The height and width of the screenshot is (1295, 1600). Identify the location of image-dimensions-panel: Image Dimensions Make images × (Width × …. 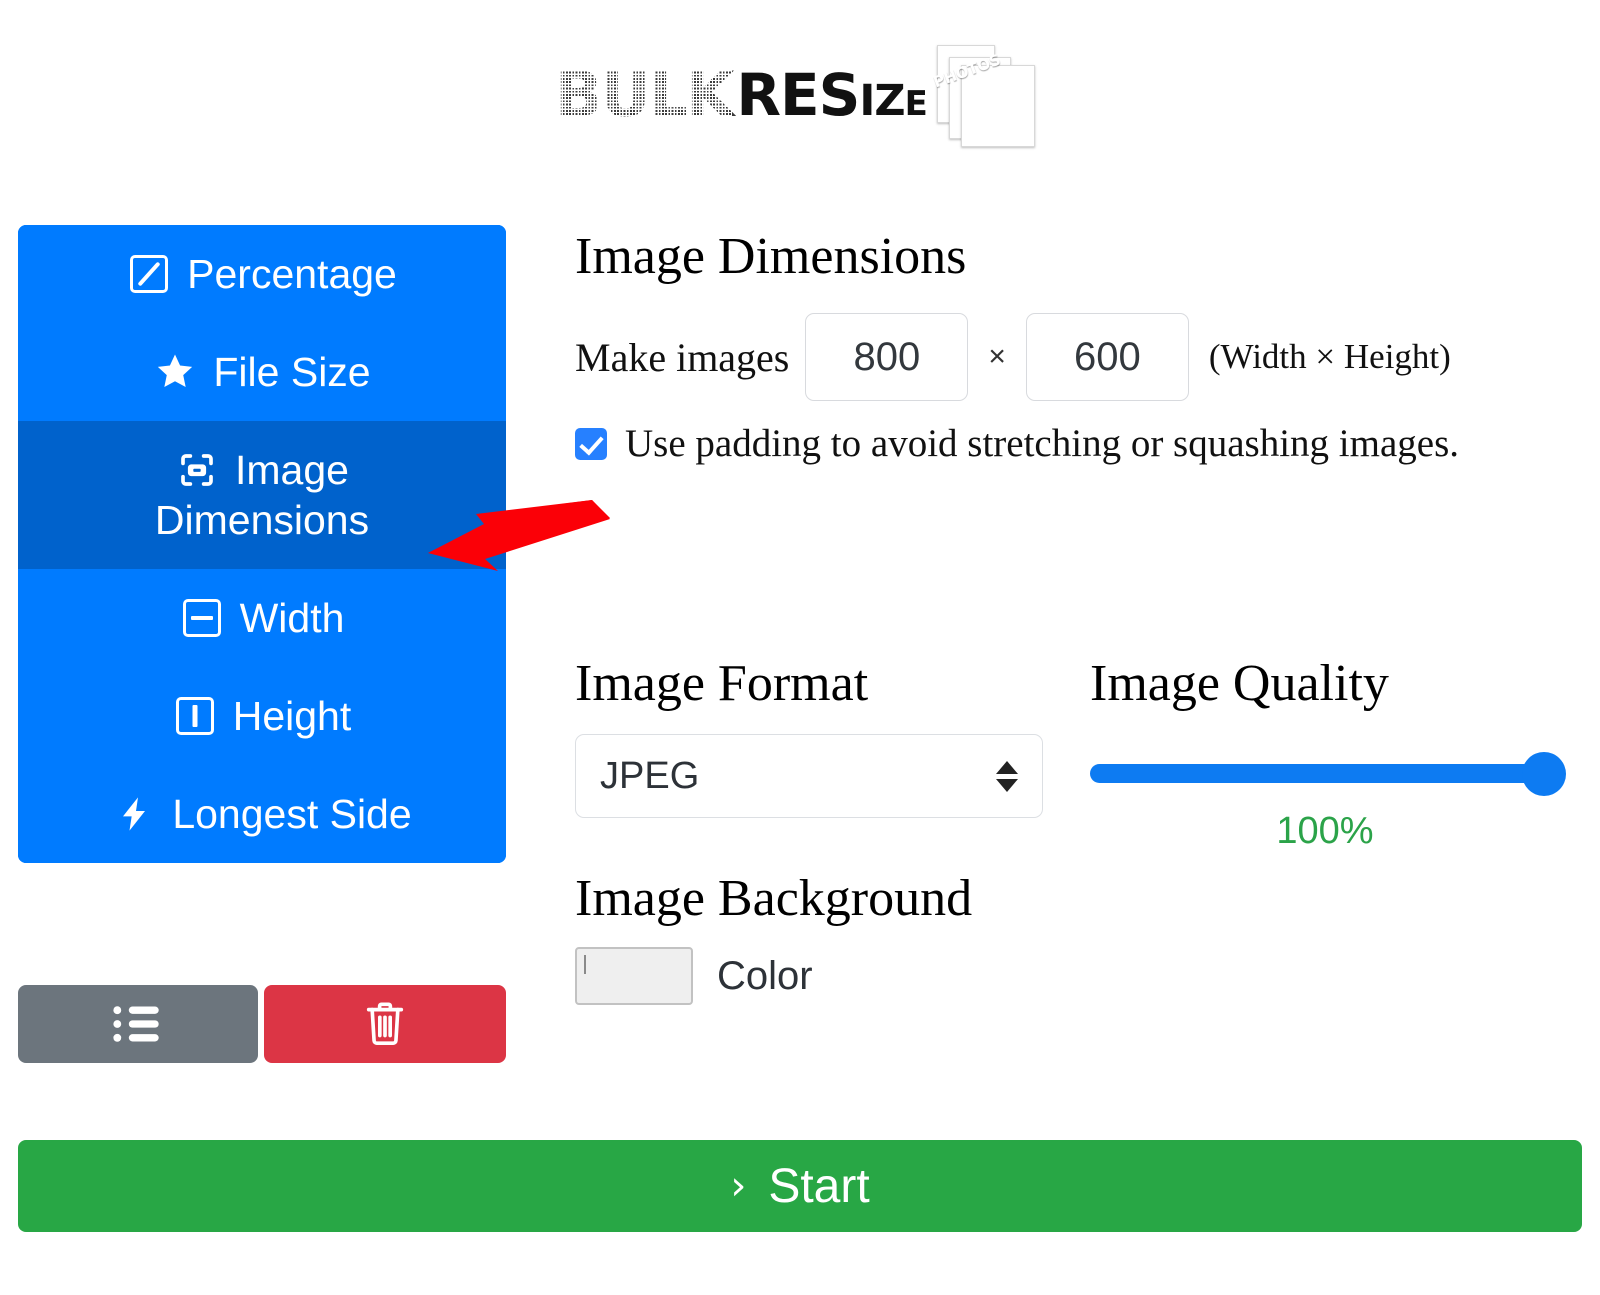
(1077, 347).